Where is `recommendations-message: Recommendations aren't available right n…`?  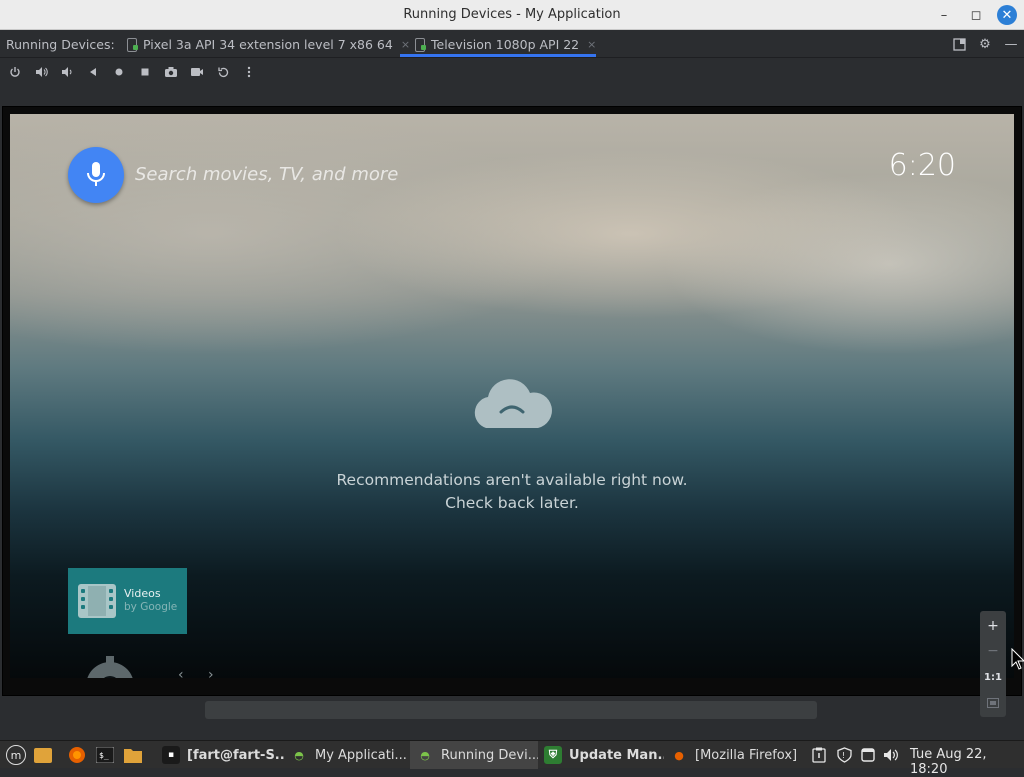
recommendations-message: Recommendations aren't available right n… is located at coordinates (512, 480).